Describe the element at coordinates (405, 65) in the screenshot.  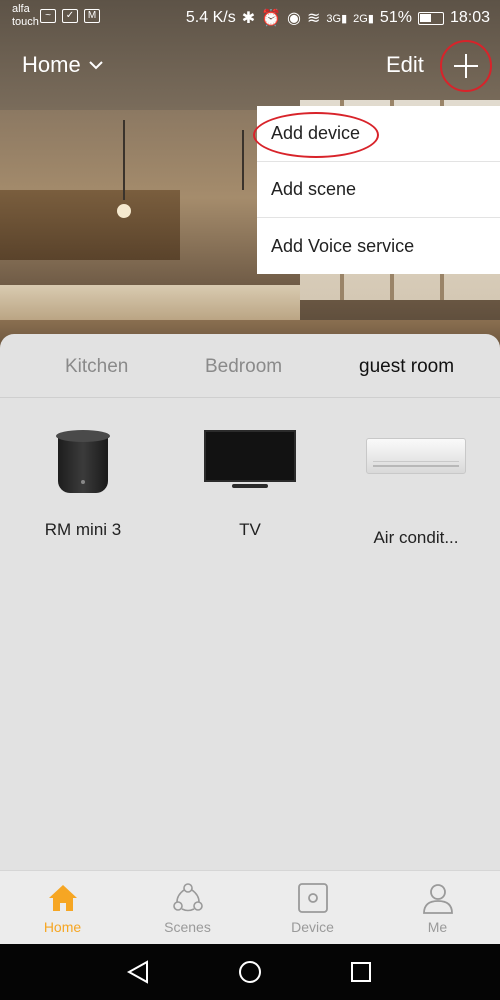
I see `edit-button: Edit` at that location.